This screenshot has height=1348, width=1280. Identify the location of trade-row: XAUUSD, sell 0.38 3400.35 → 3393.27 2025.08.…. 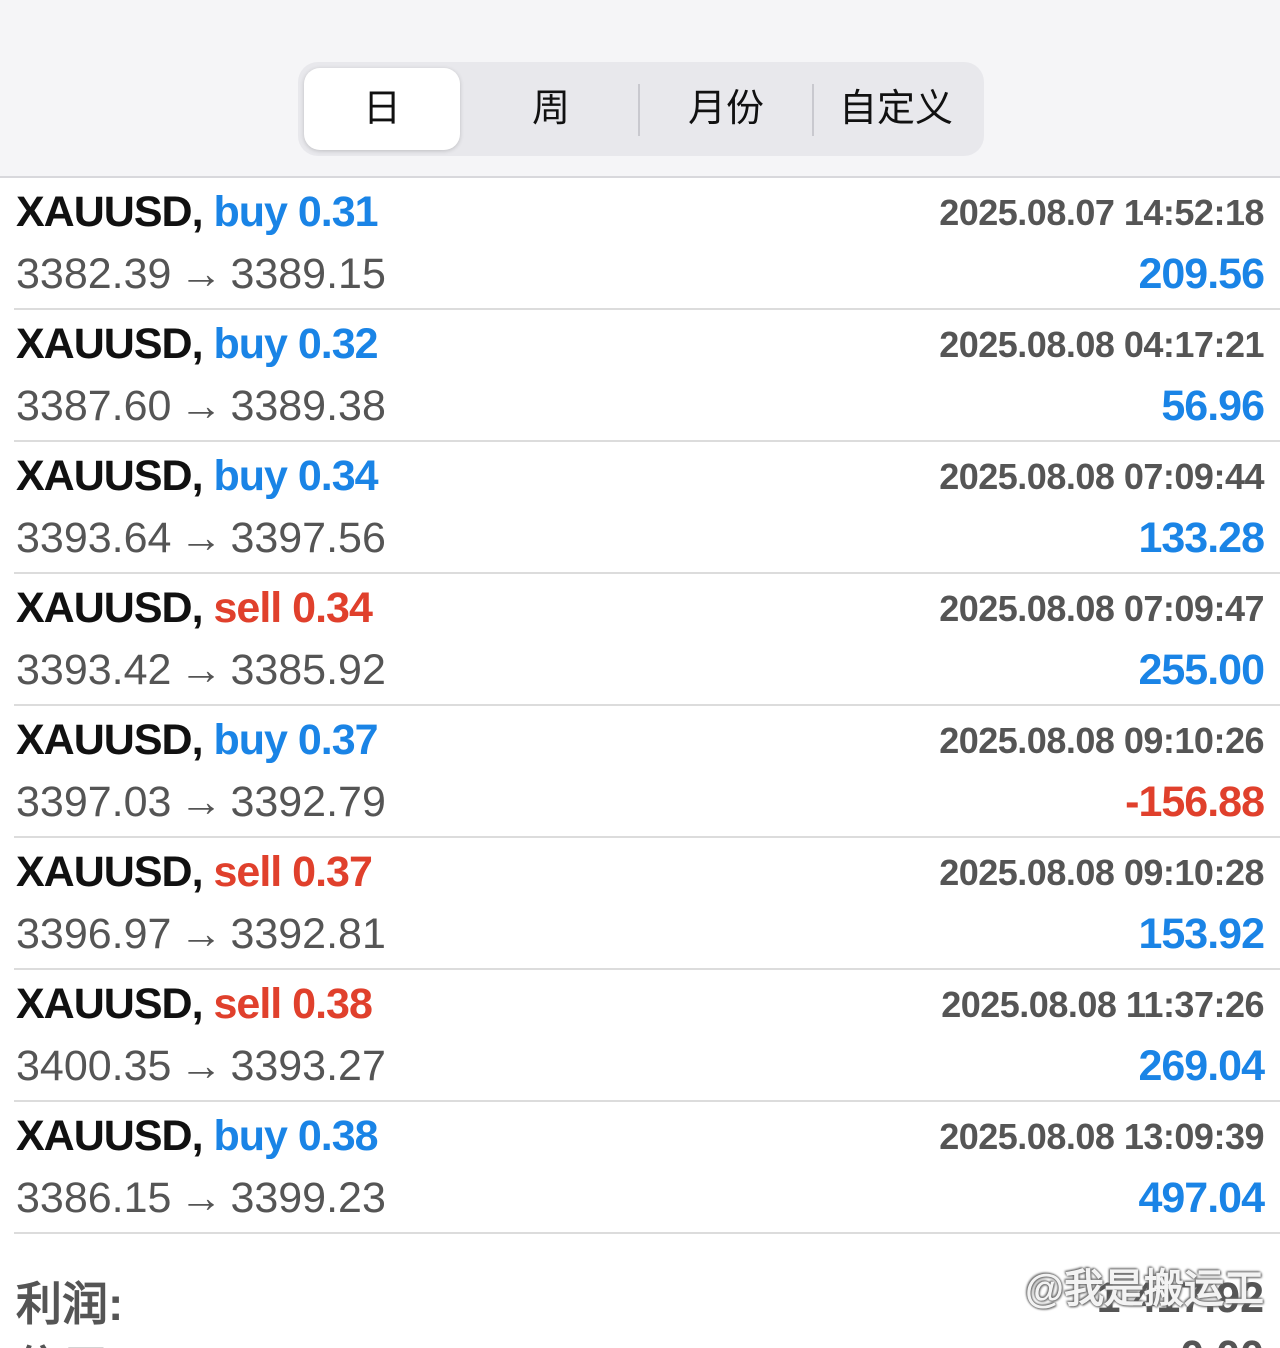
(640, 1036).